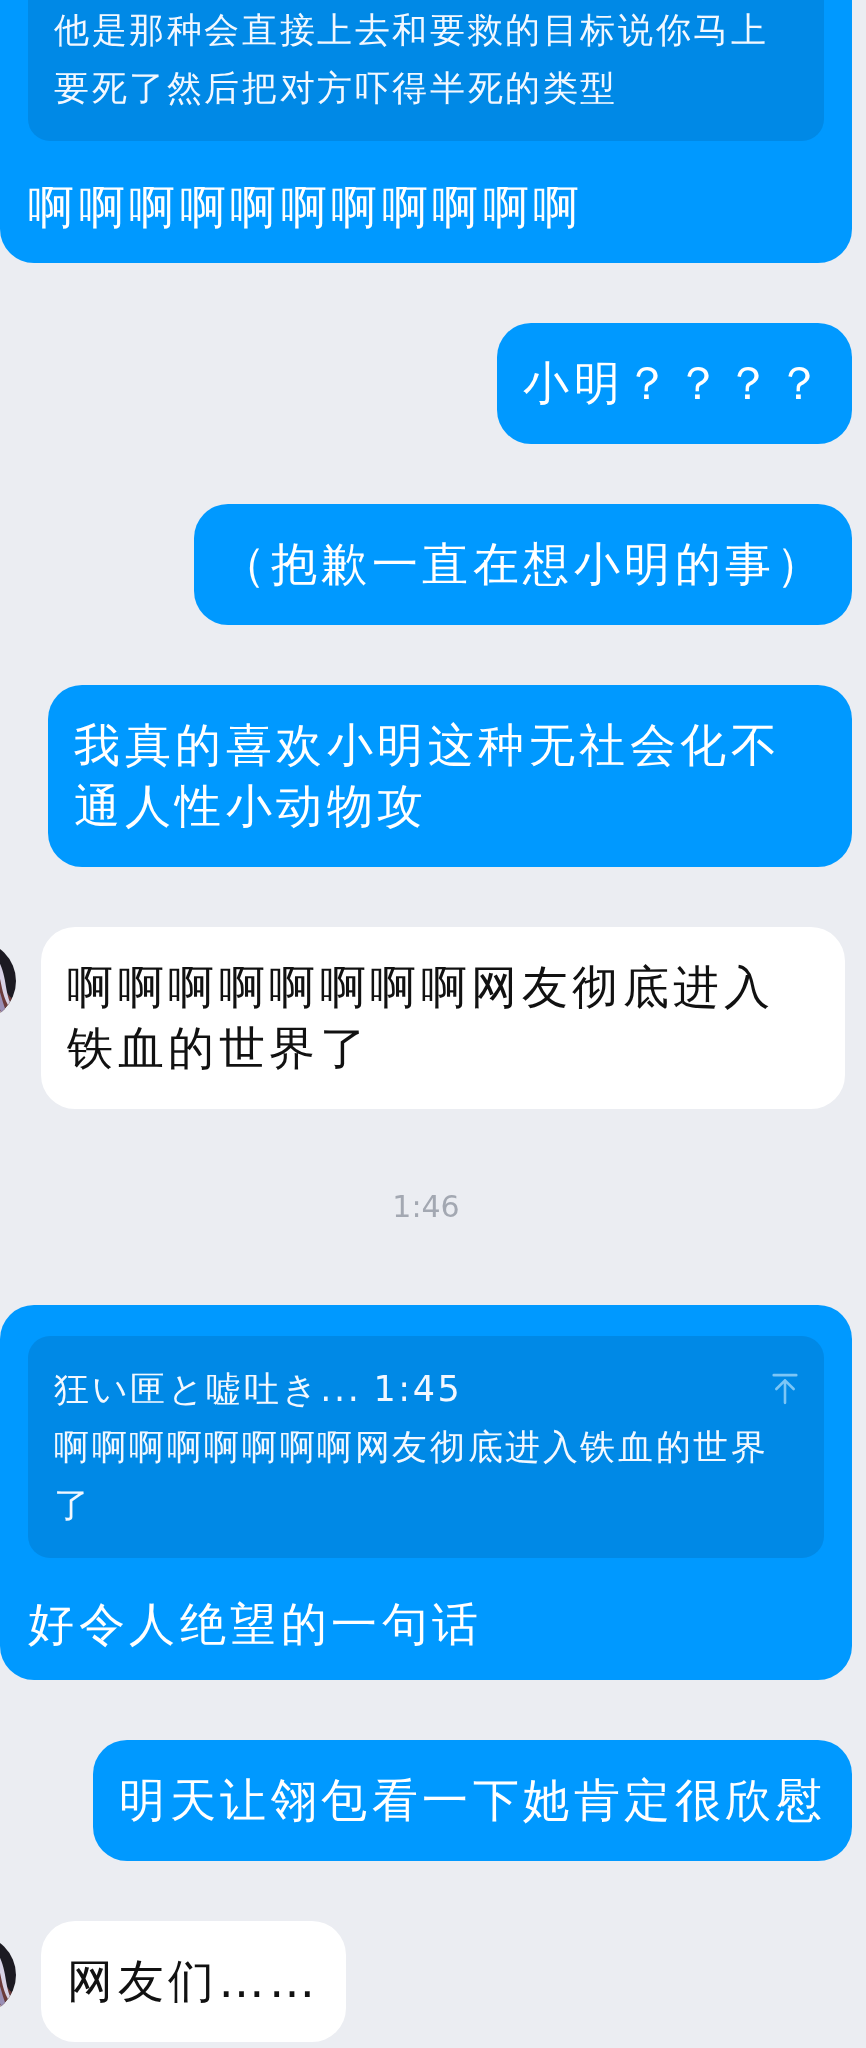 The width and height of the screenshot is (866, 2048). I want to click on message-text: （抱歉一直在想小明的事）, so click(523, 564).